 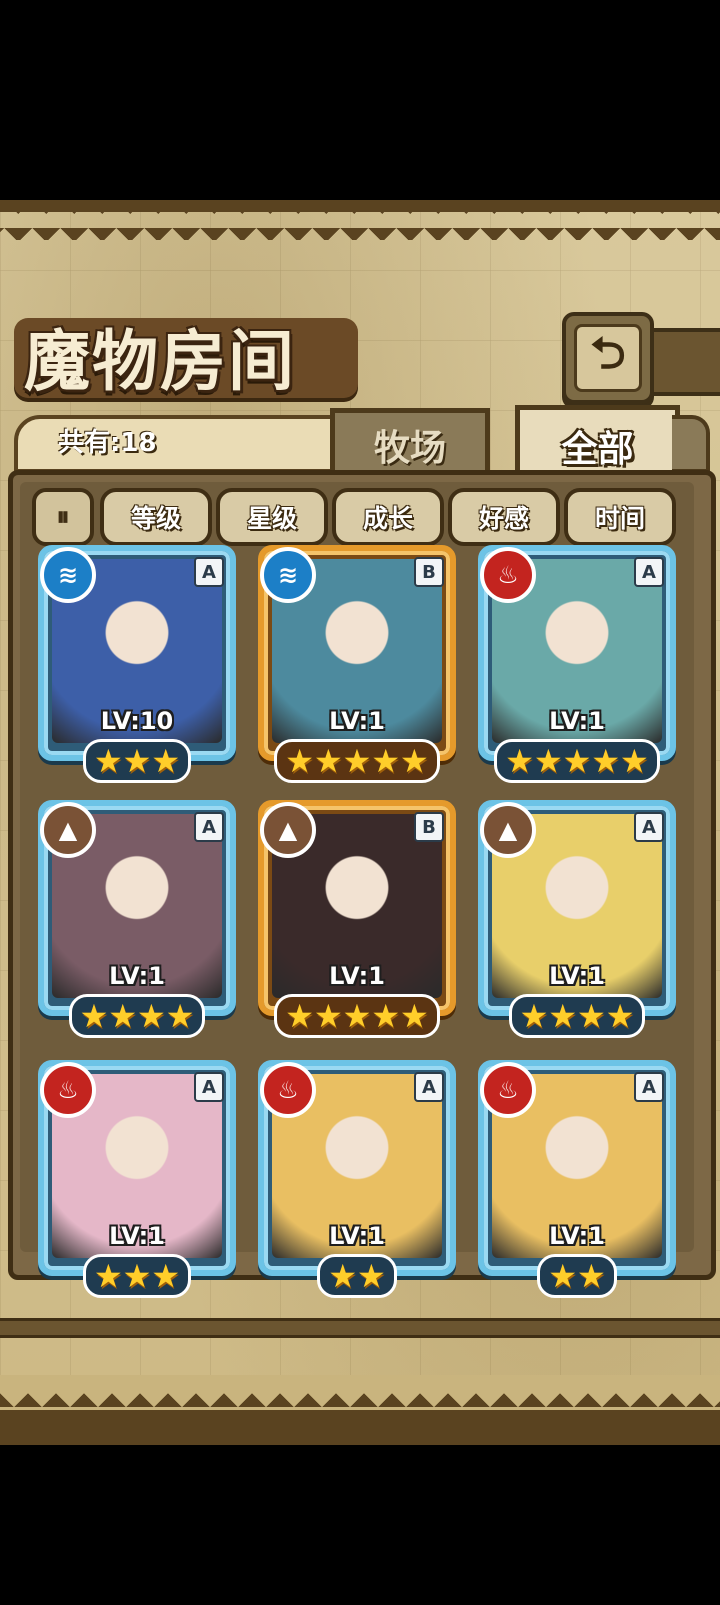 I want to click on monster-card: ≋ B LV:1 ★★★★★, so click(x=357, y=664).